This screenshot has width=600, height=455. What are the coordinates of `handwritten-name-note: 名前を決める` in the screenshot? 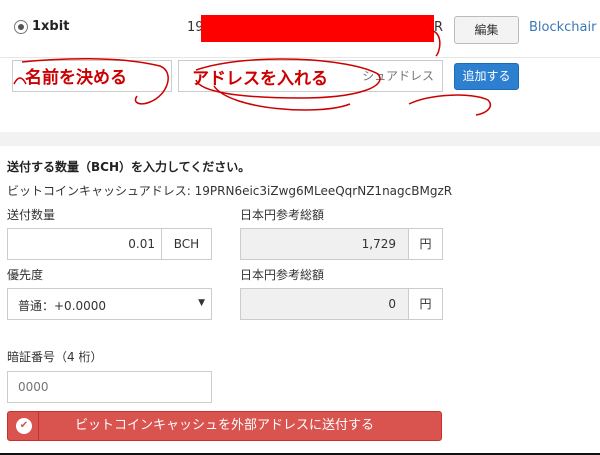 It's located at (76, 78).